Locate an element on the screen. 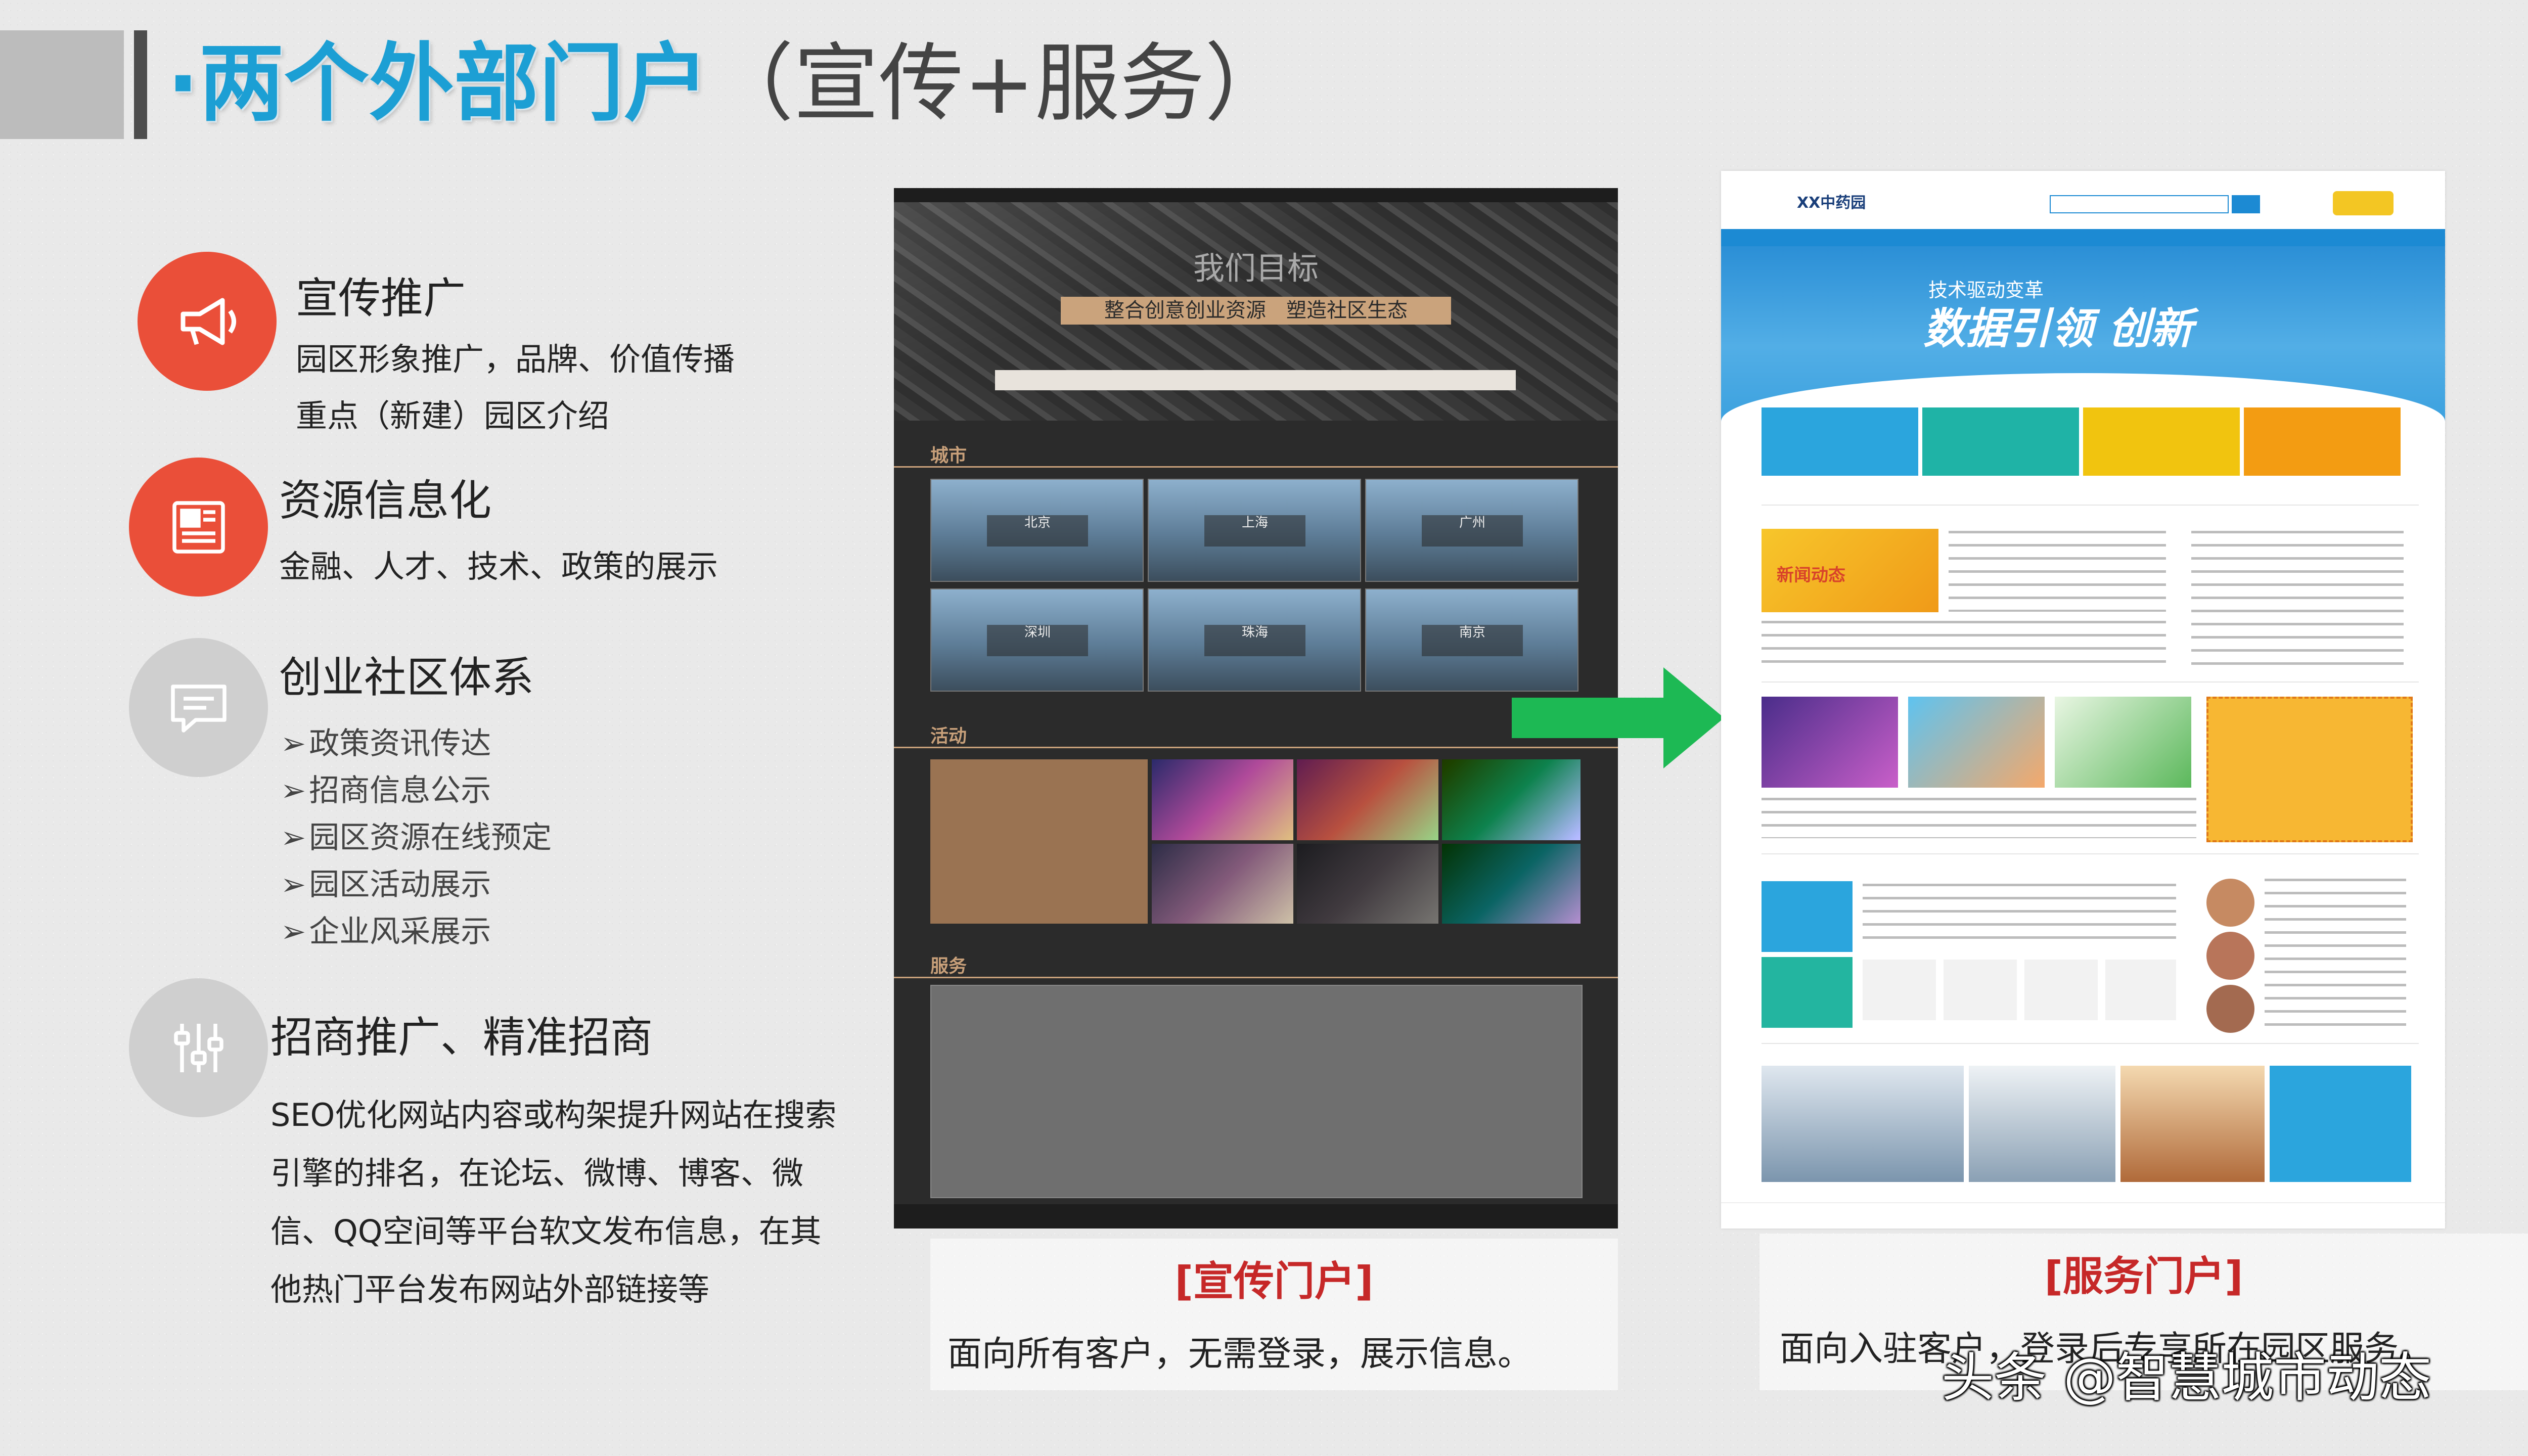 The height and width of the screenshot is (1456, 2528). chat-icon is located at coordinates (199, 707).